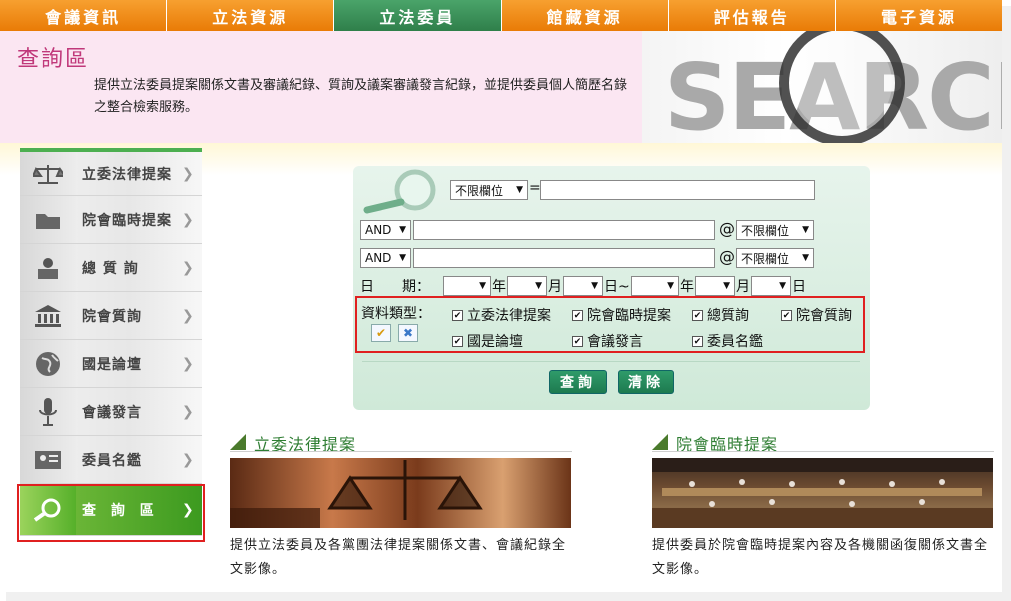 This screenshot has height=601, width=1011. Describe the element at coordinates (1006, 303) in the screenshot. I see `page-shadow-right` at that location.